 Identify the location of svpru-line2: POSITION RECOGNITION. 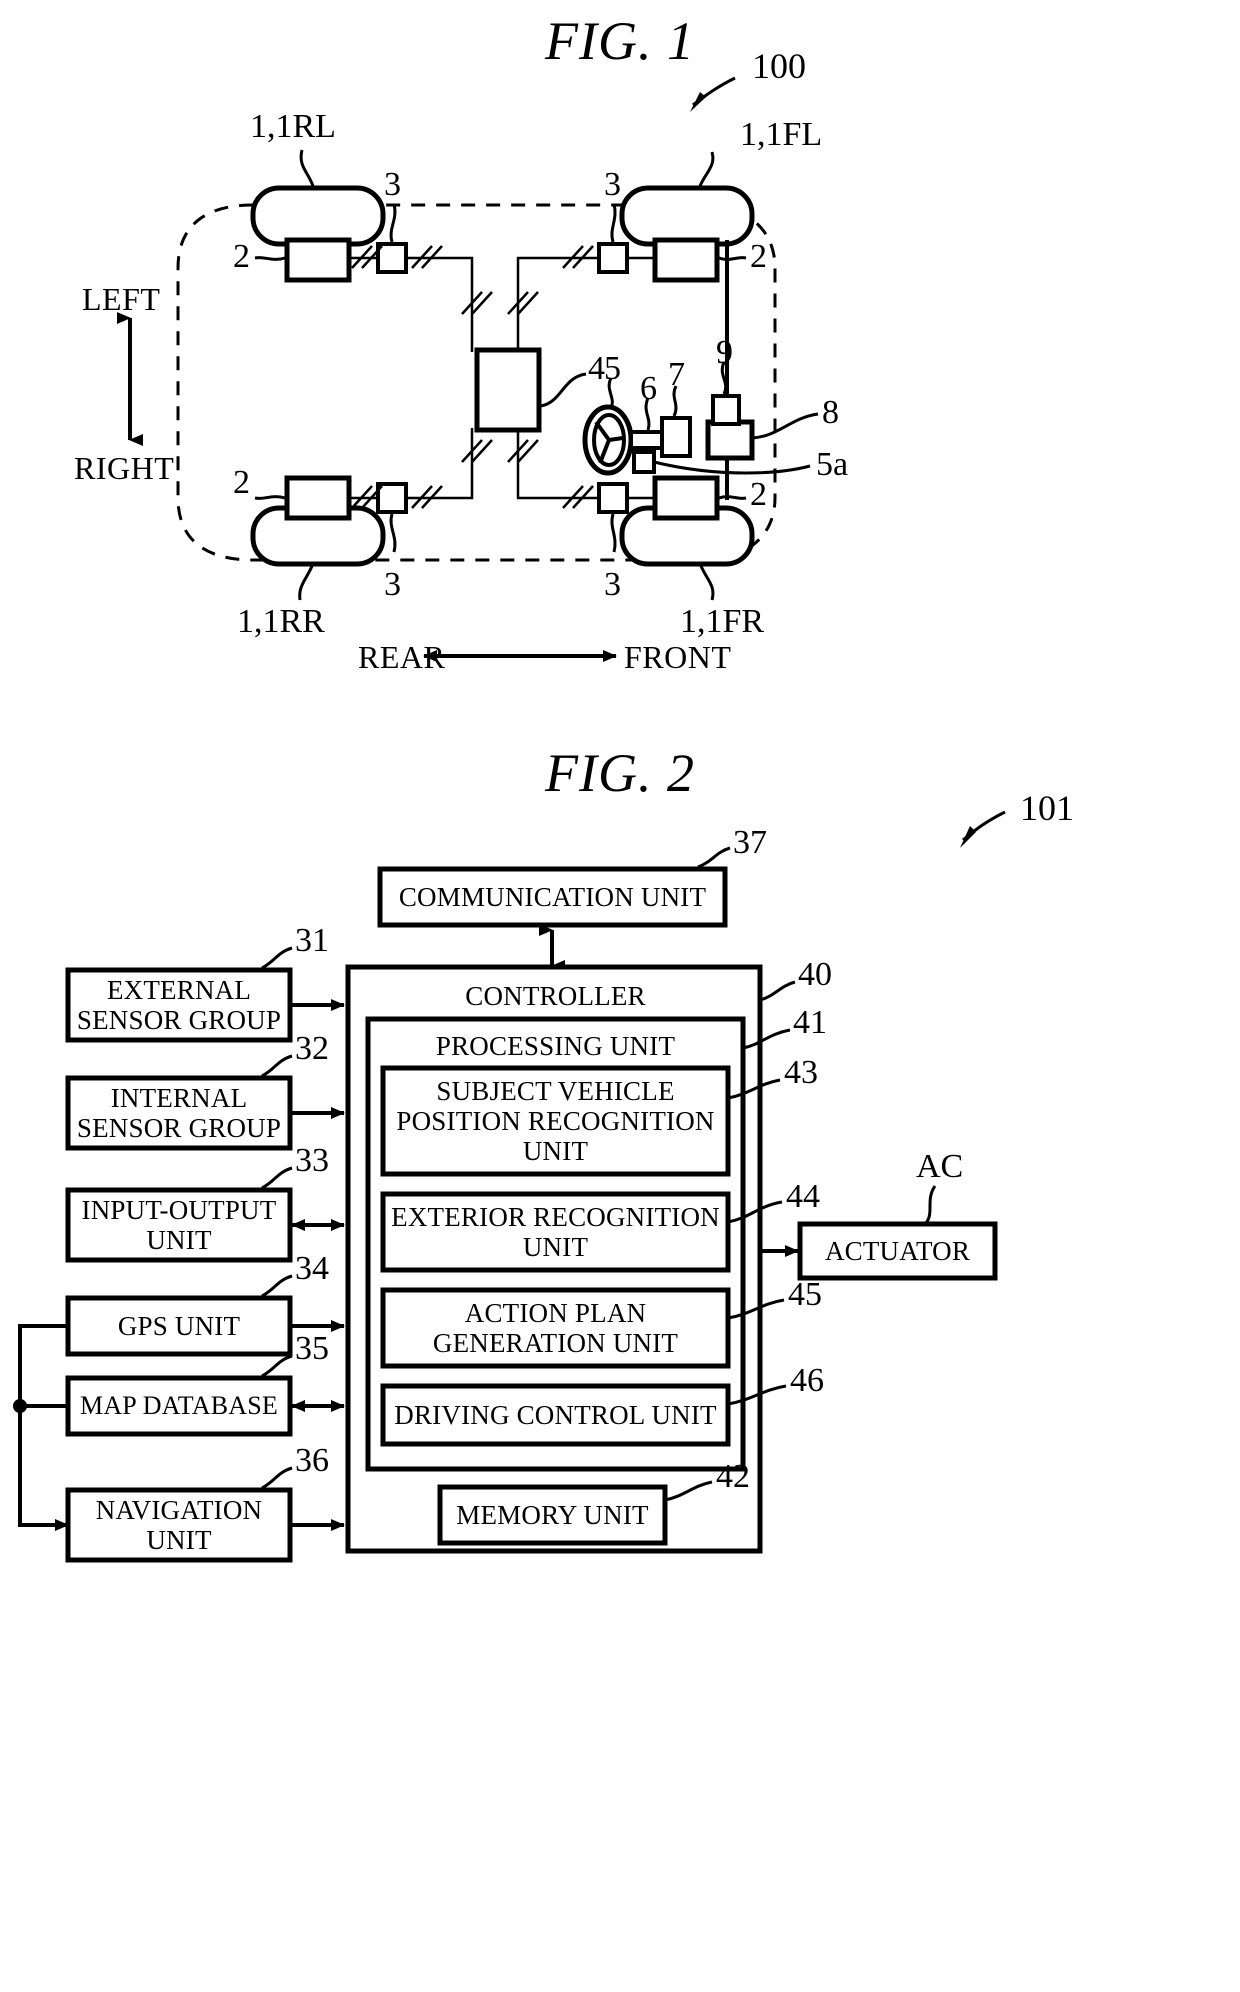
(555, 1120).